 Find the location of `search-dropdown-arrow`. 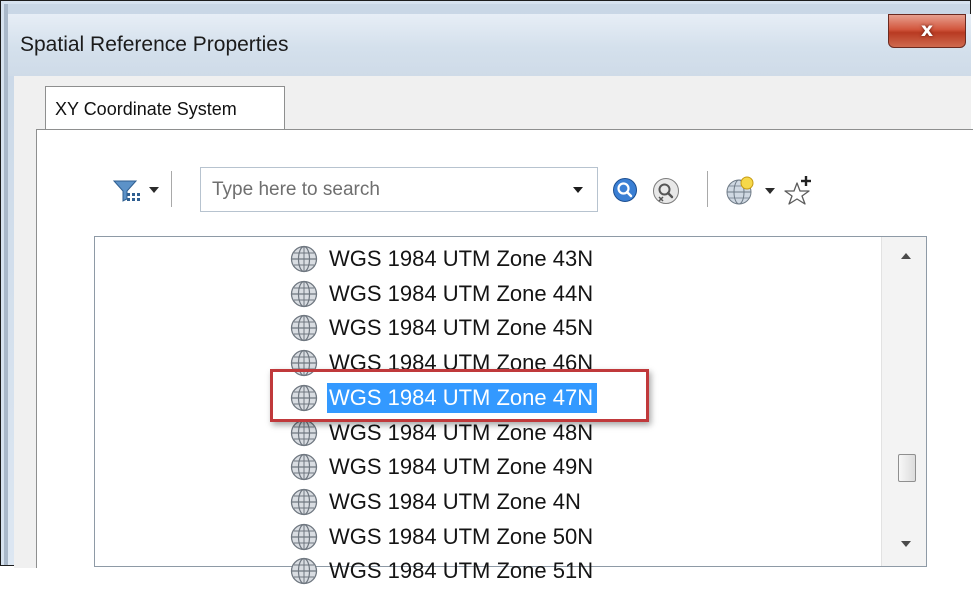

search-dropdown-arrow is located at coordinates (578, 190).